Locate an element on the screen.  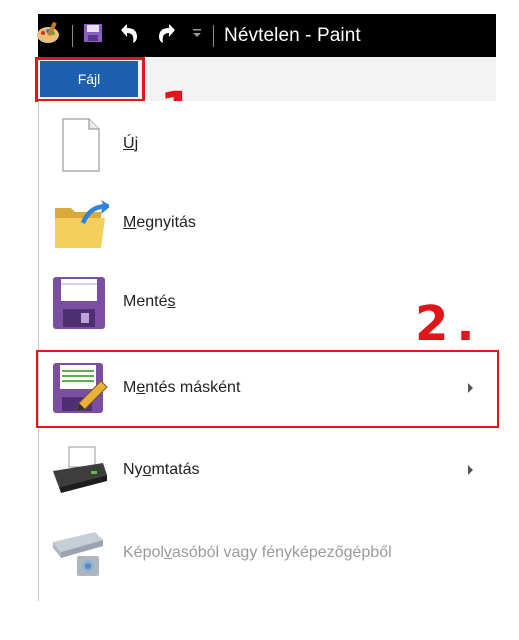
menu-item-print: Nyomtatás is located at coordinates (268, 470).